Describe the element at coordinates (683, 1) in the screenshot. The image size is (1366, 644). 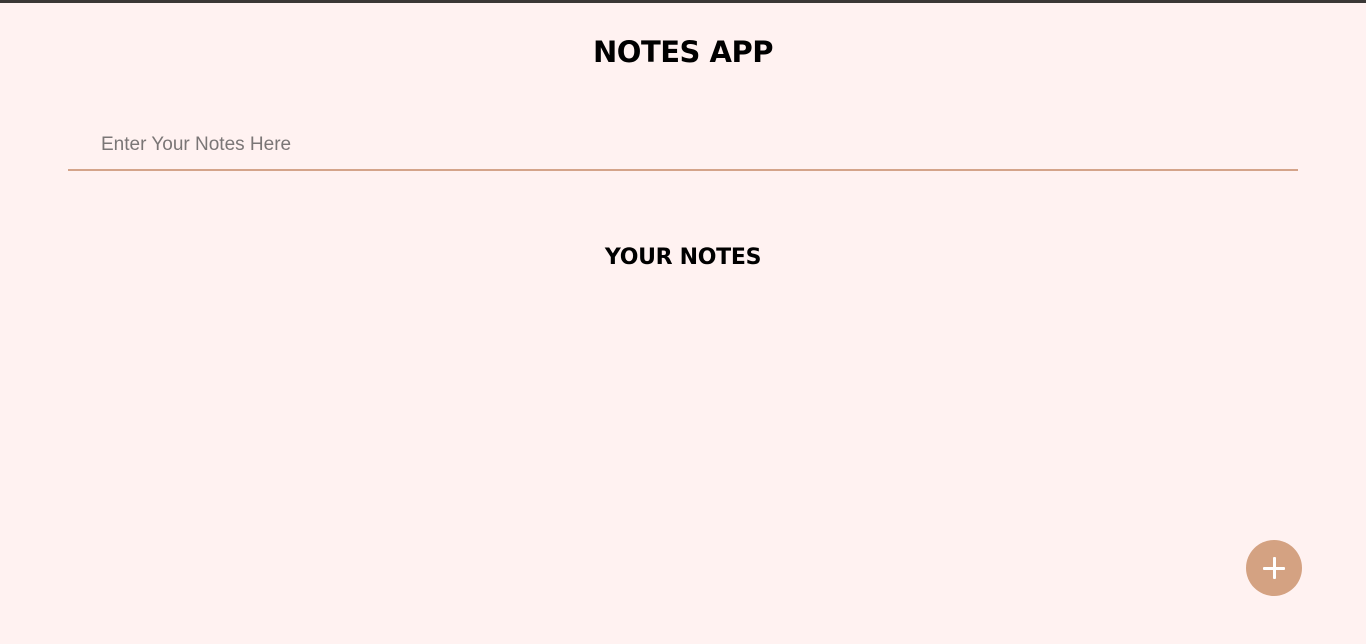
I see `window-top-bar` at that location.